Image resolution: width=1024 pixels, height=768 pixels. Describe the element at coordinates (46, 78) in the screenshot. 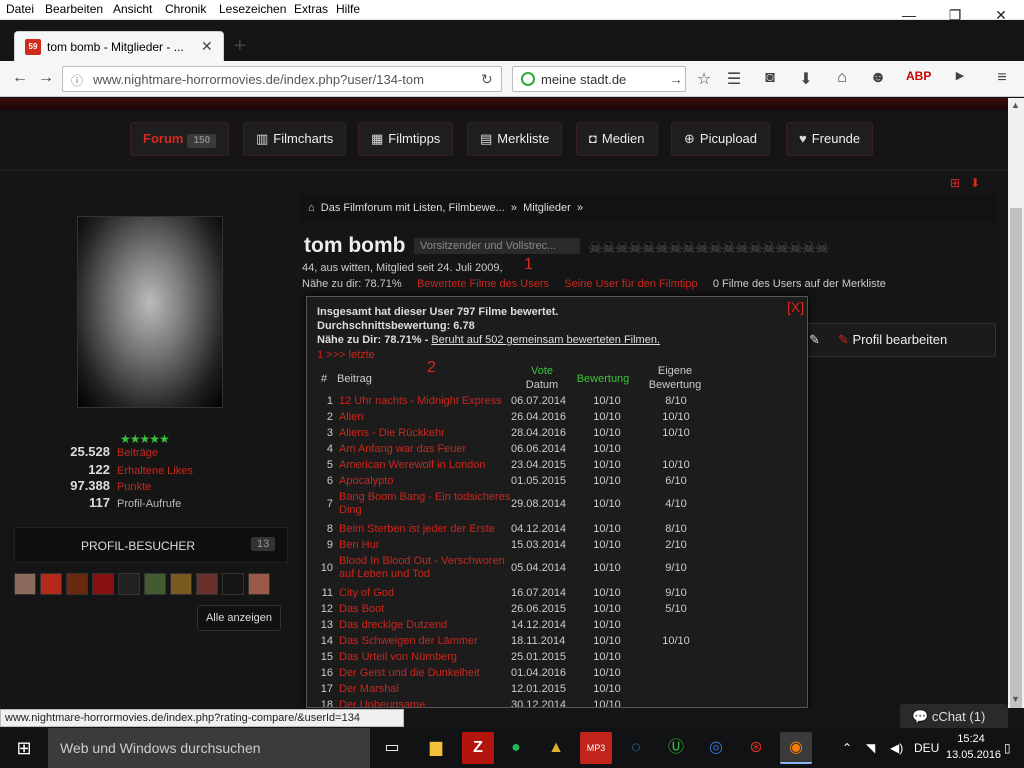

I see `forward-icon: →` at that location.